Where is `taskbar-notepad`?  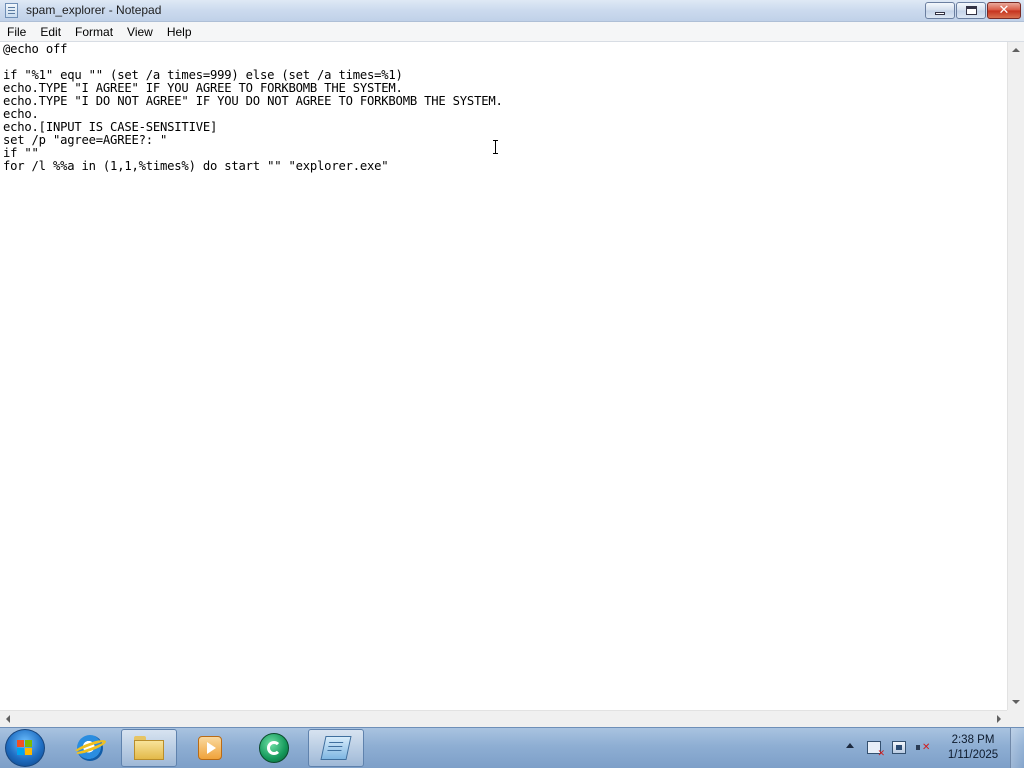
taskbar-notepad is located at coordinates (336, 748).